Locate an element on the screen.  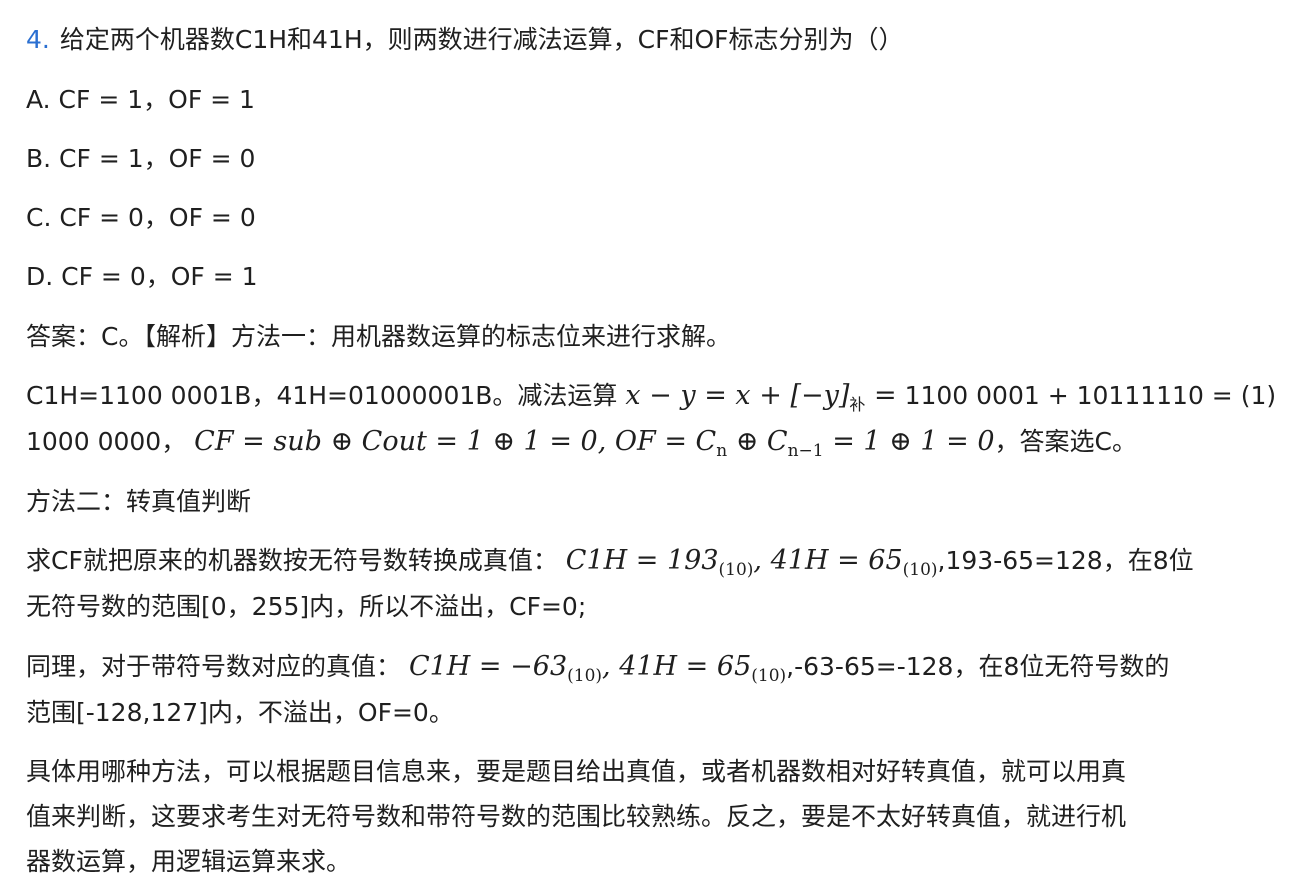
cf-true-value-formula: C1H = 193(10), 41H = 65(10) is located at coordinates (751, 562).